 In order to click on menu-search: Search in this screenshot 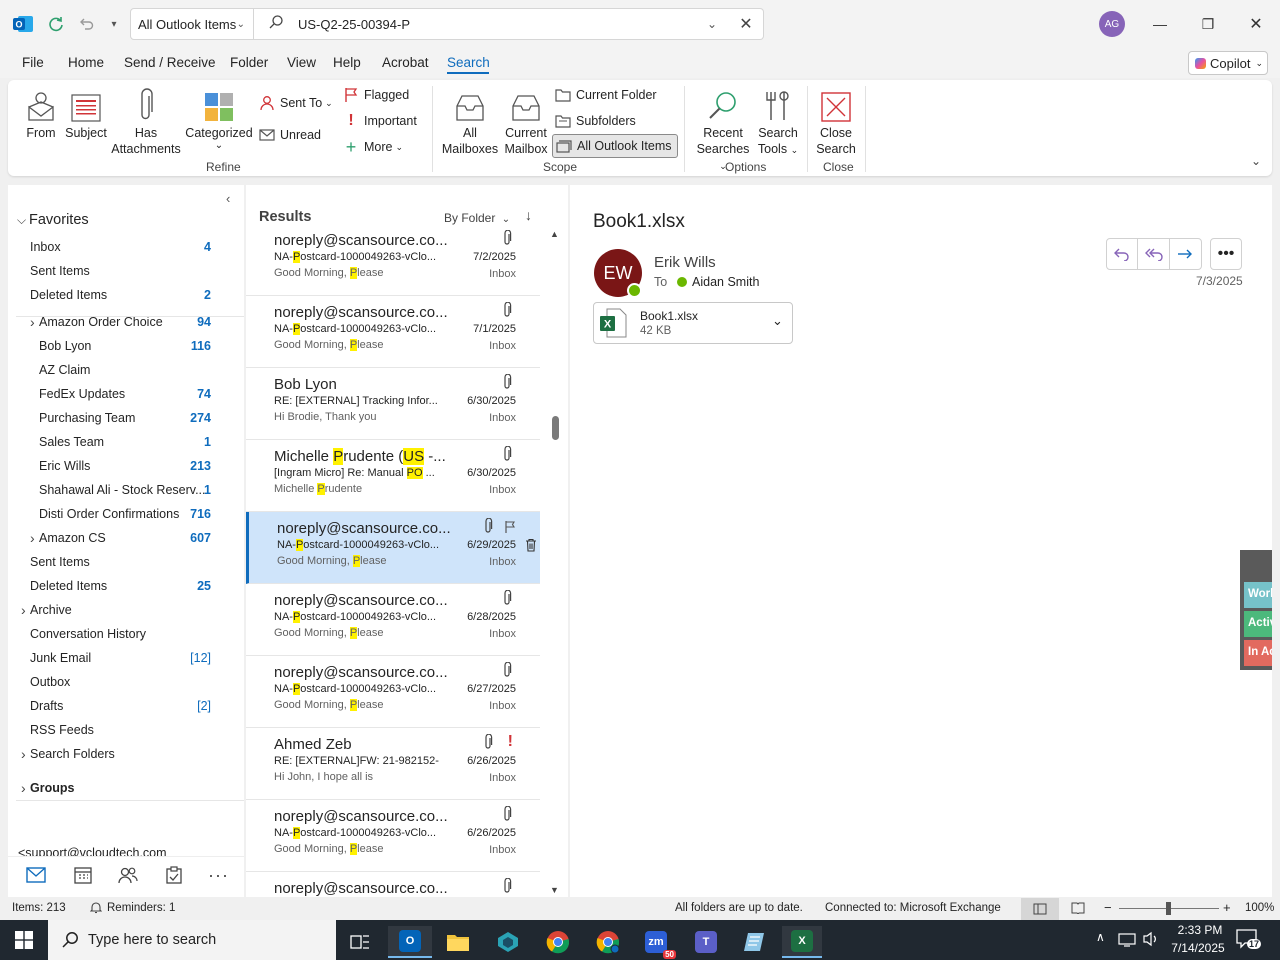, I will do `click(468, 62)`.